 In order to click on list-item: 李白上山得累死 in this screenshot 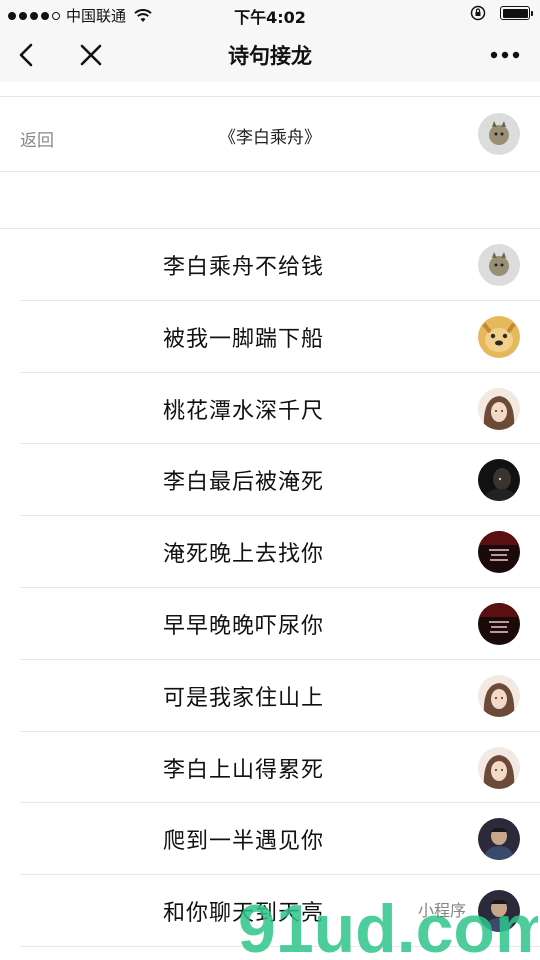, I will do `click(270, 768)`.